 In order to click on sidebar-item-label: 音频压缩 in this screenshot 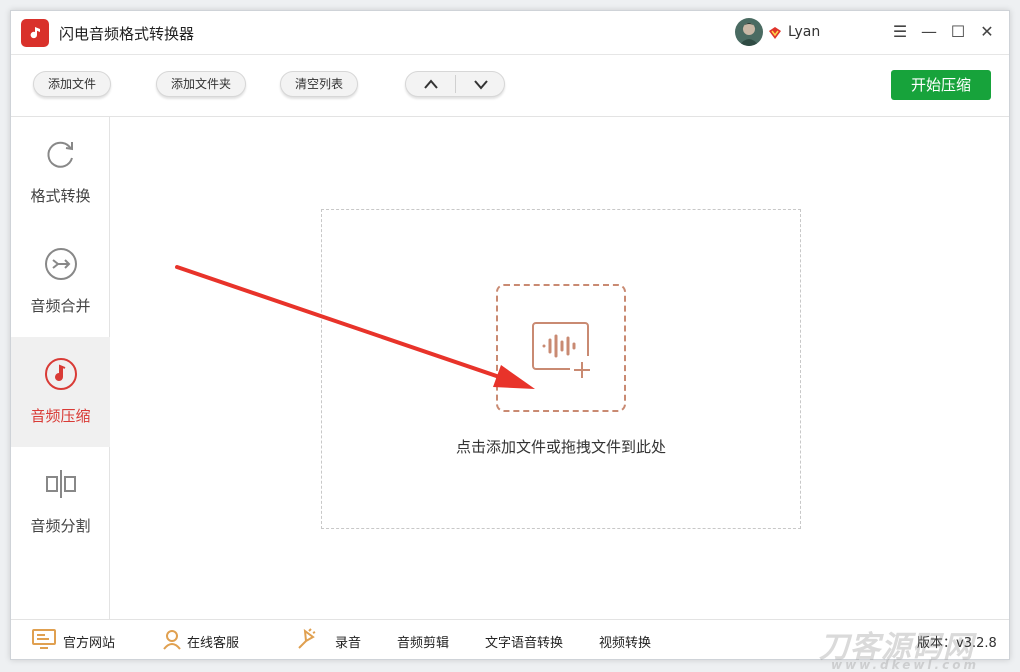, I will do `click(60, 416)`.